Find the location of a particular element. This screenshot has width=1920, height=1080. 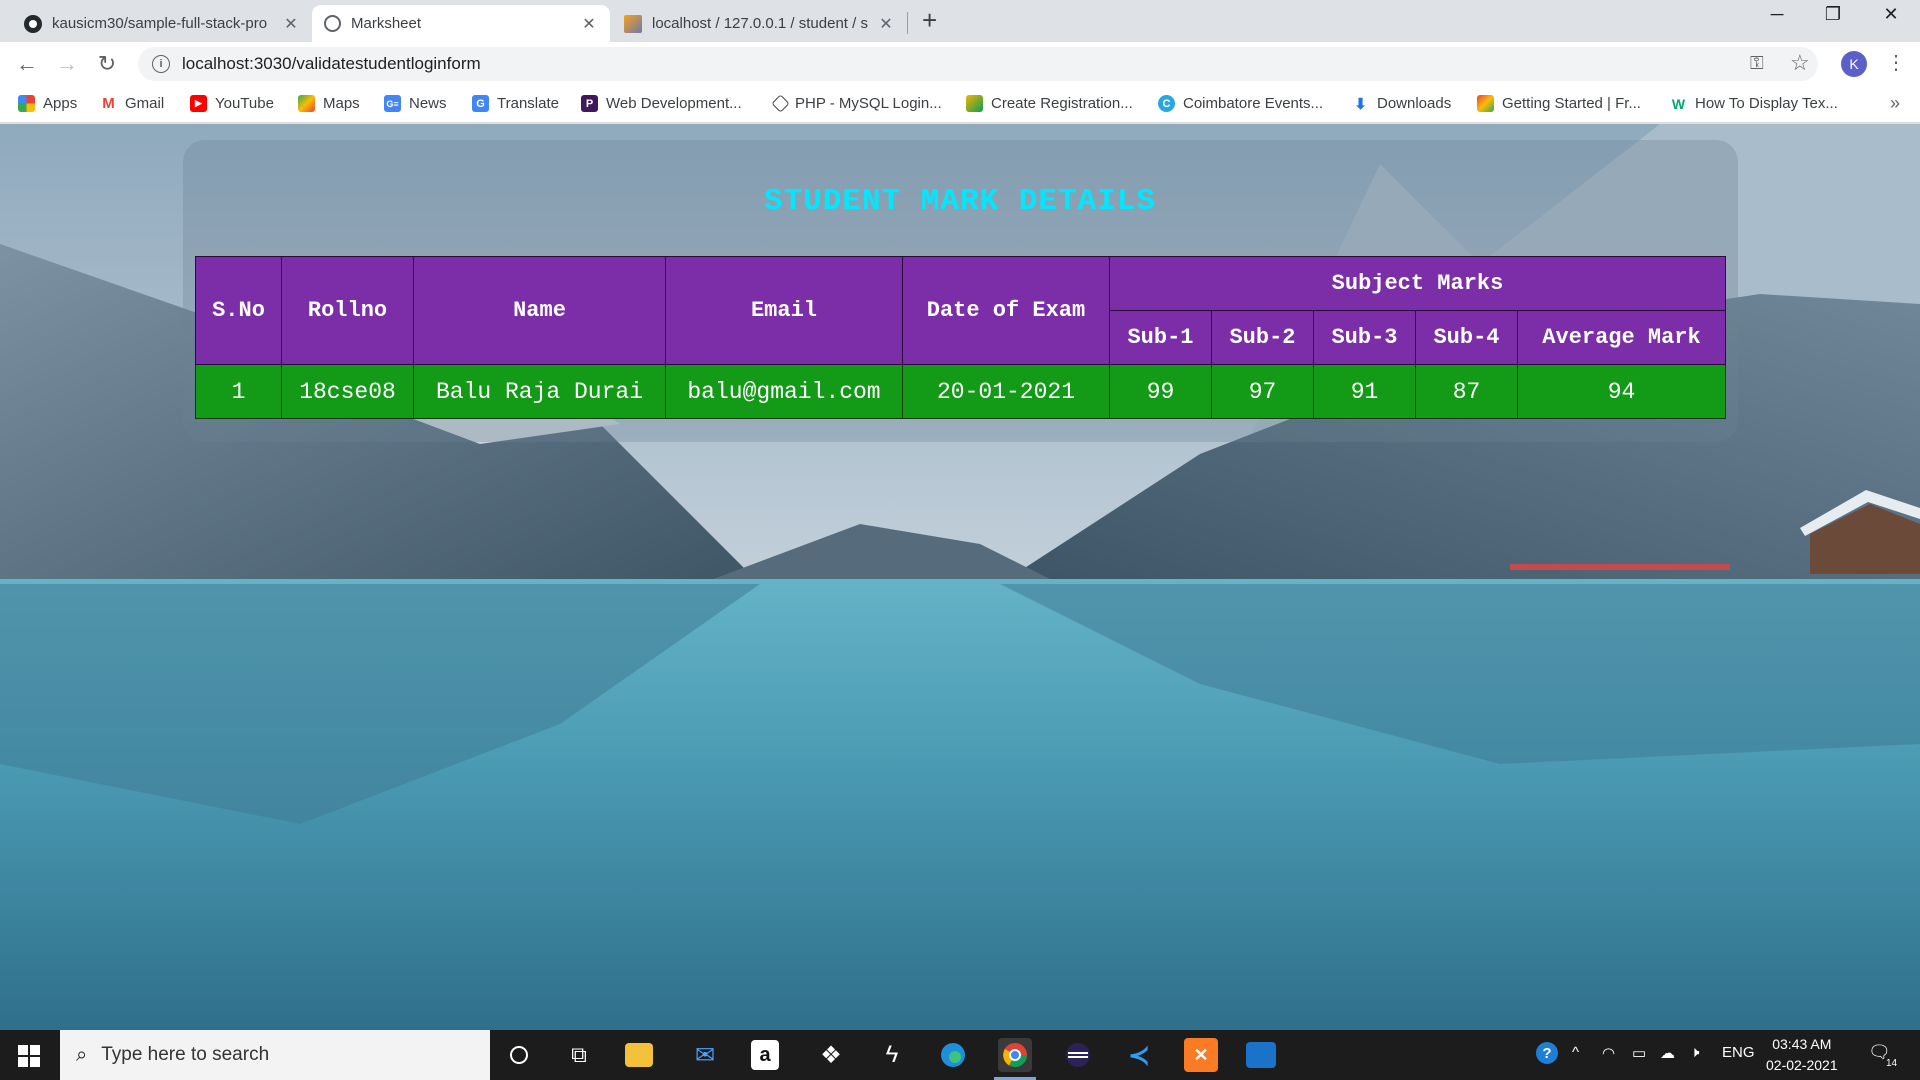

webdev-icon: P is located at coordinates (589, 103).